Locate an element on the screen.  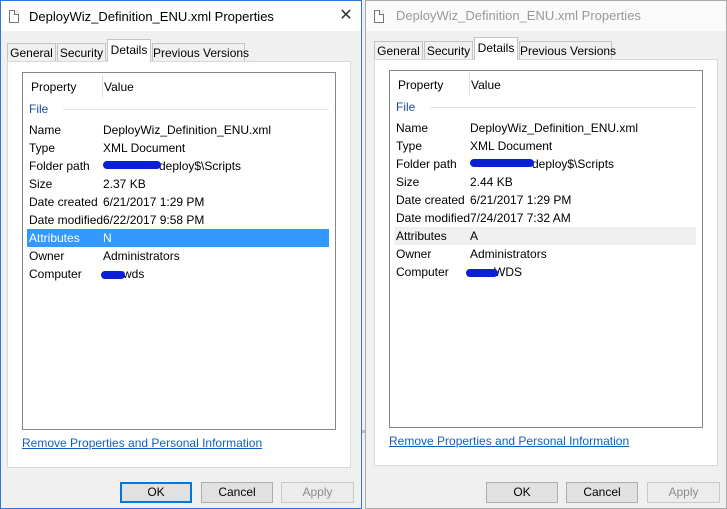
list-row-attributes: Attributes A is located at coordinates (545, 236).